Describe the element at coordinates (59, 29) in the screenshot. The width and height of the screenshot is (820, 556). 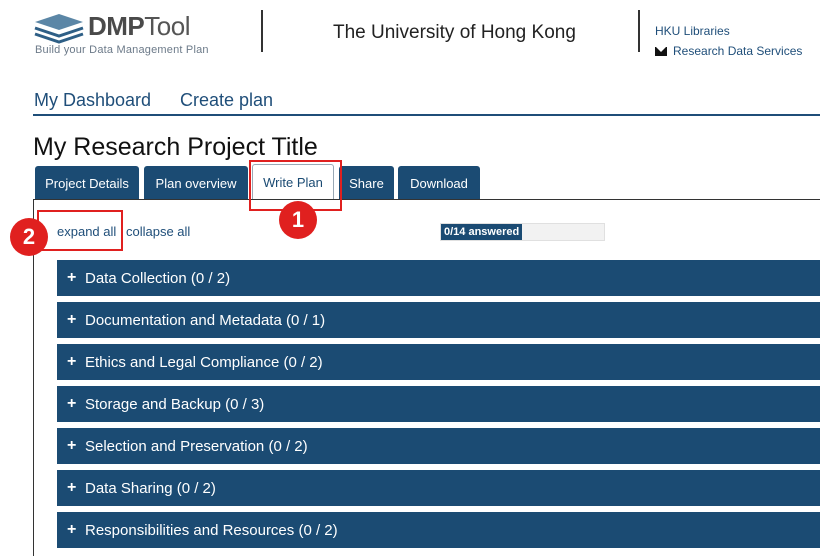
I see `dmptool-logo-icon` at that location.